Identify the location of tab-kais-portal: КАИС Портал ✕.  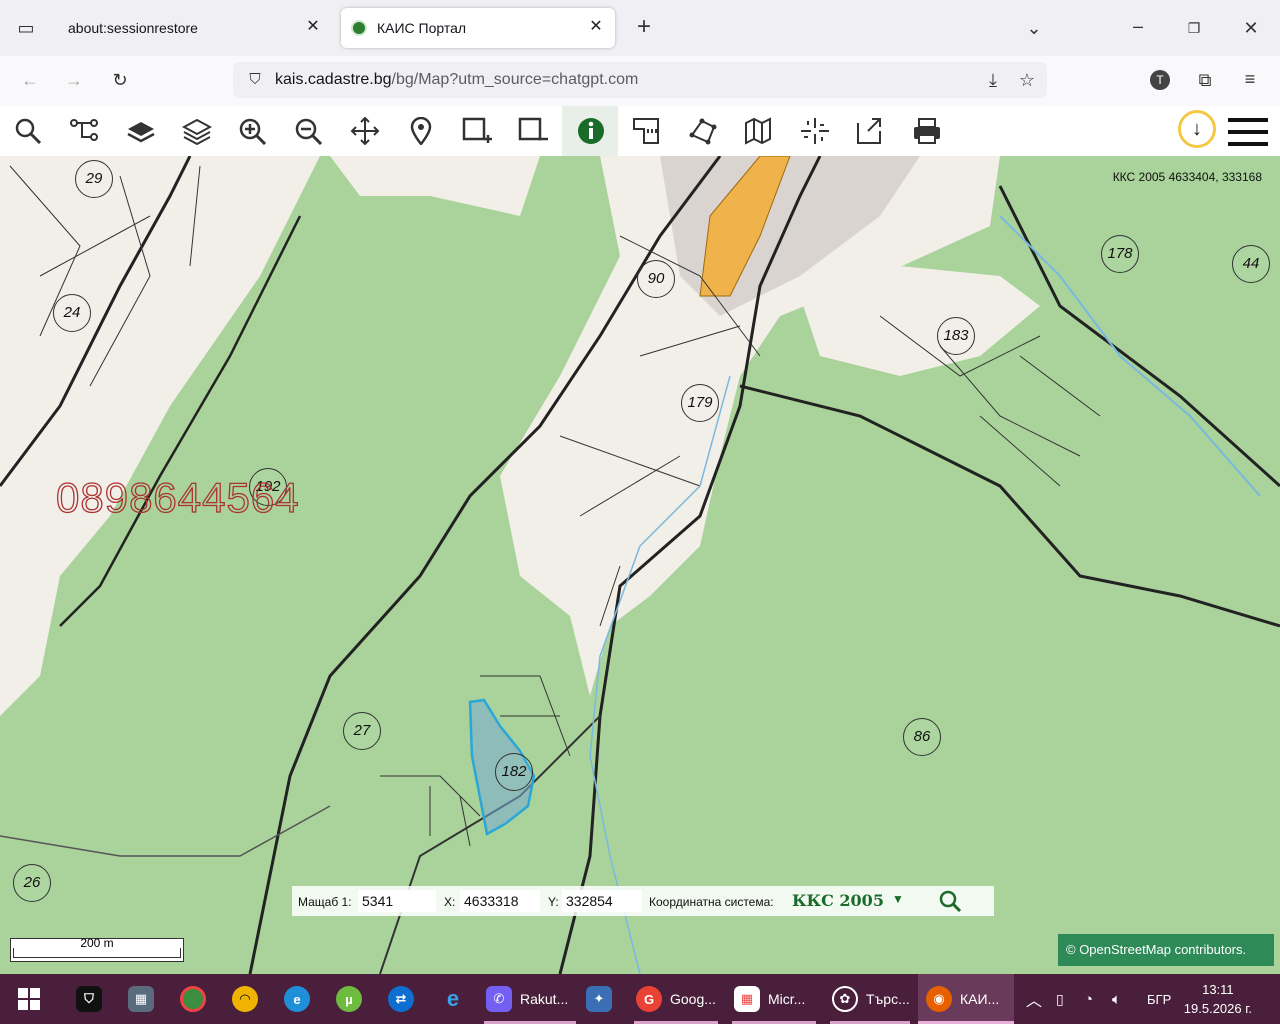
(478, 28).